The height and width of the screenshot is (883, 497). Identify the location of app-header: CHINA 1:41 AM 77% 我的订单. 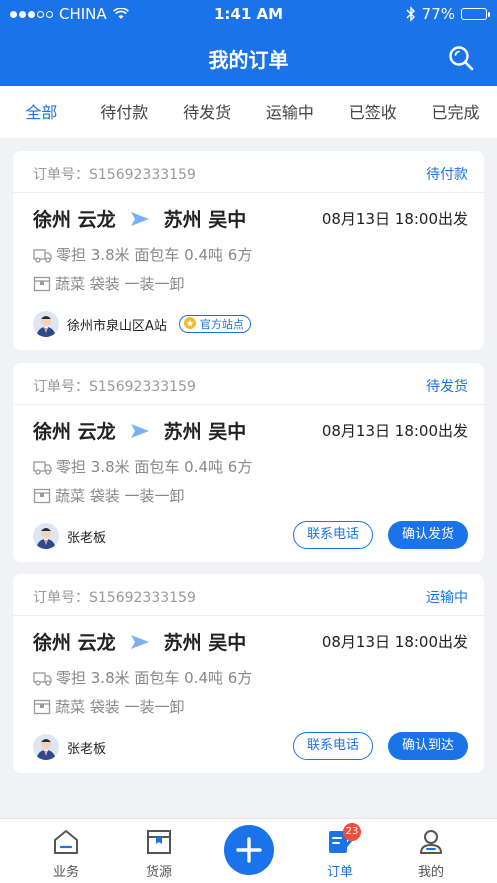
(248, 43).